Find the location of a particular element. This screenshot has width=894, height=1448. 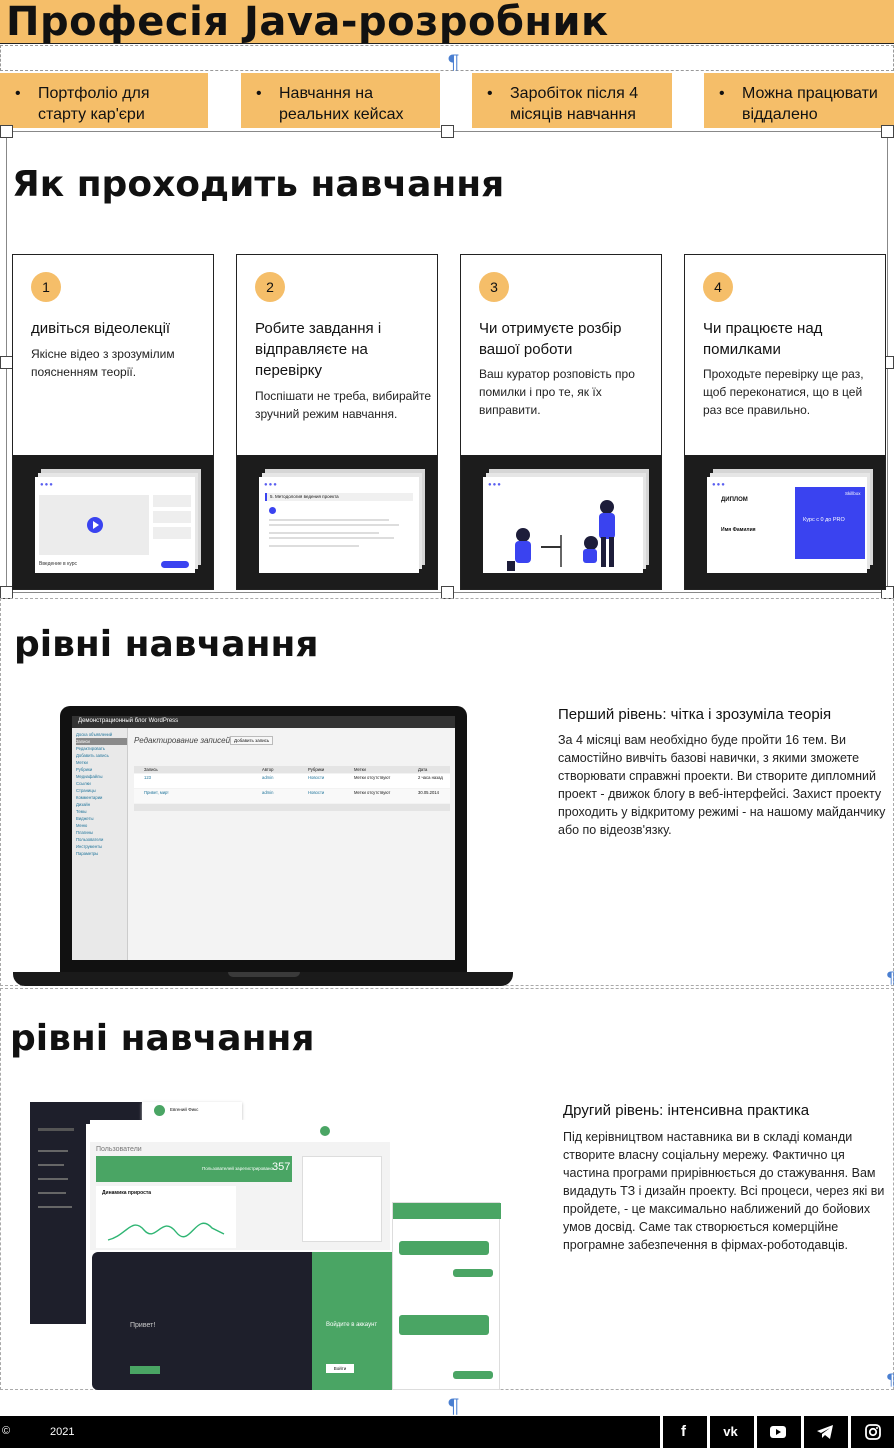

level2-heading: Другий рівень: інтенсивна практика is located at coordinates (686, 1110).